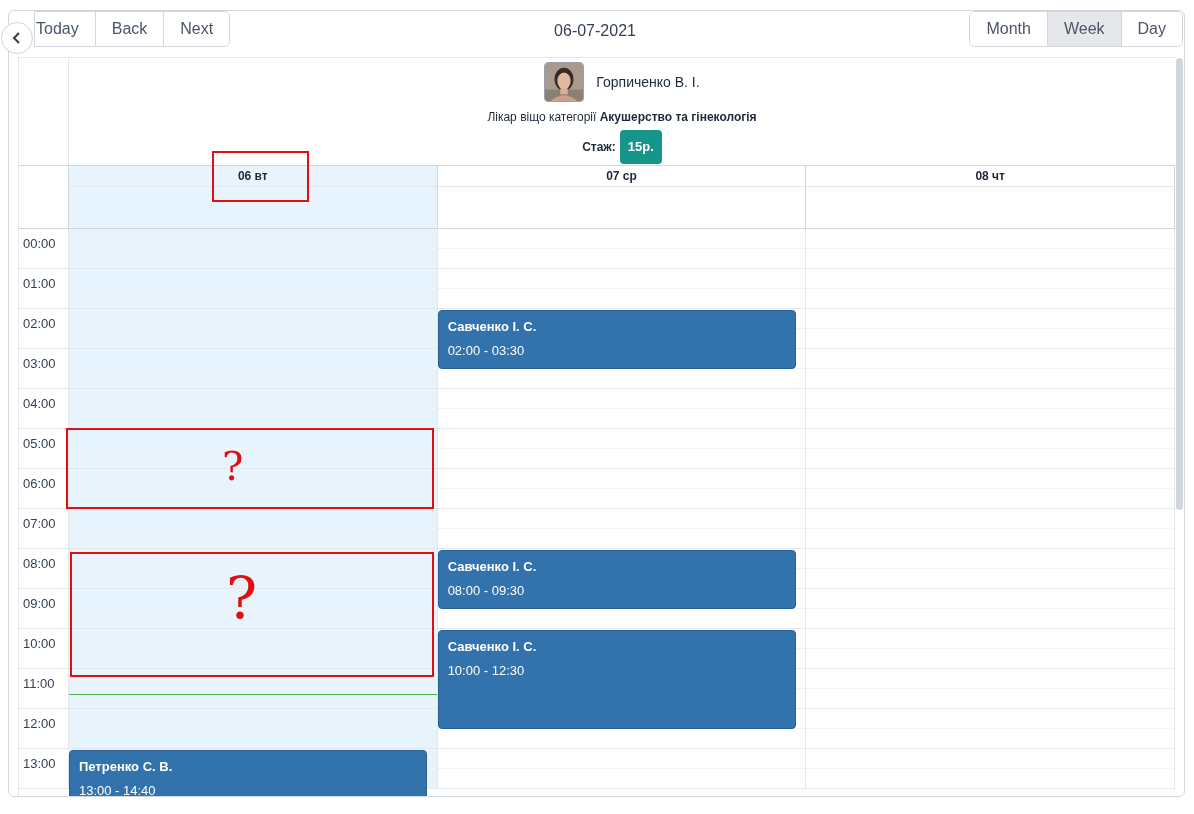 The width and height of the screenshot is (1194, 814). Describe the element at coordinates (252, 176) in the screenshot. I see `day-header: 06 вт` at that location.